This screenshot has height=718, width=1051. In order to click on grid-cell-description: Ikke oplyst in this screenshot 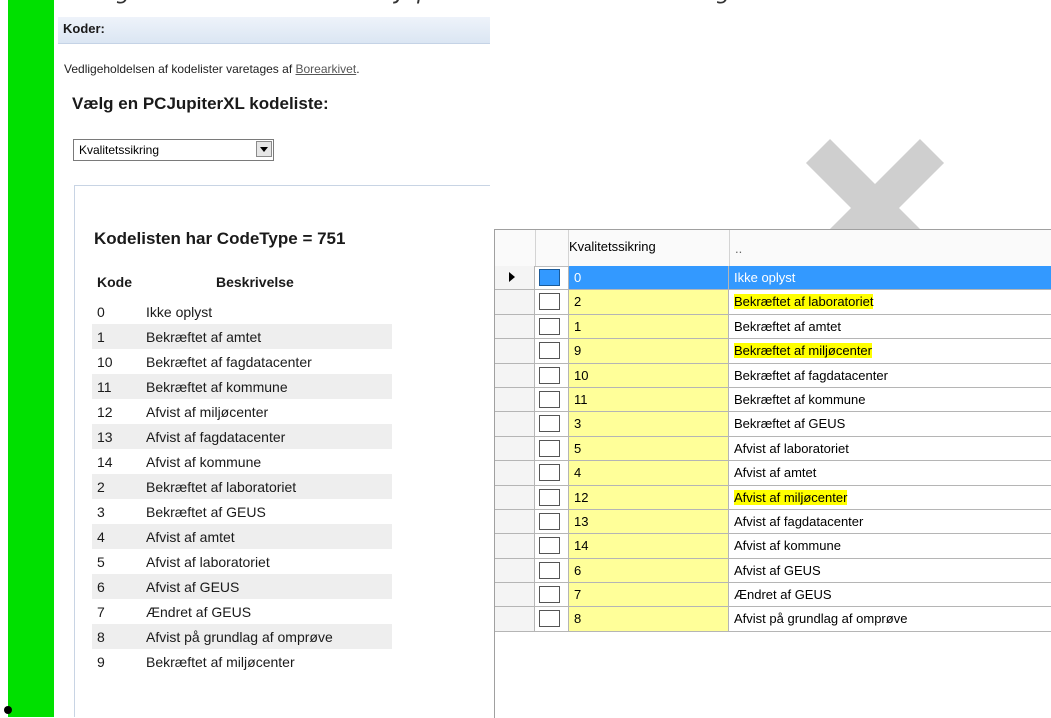, I will do `click(890, 278)`.